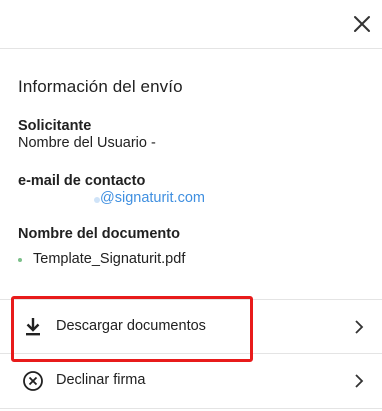 The height and width of the screenshot is (411, 382). Describe the element at coordinates (55, 126) in the screenshot. I see `requester-label: Solicitante` at that location.